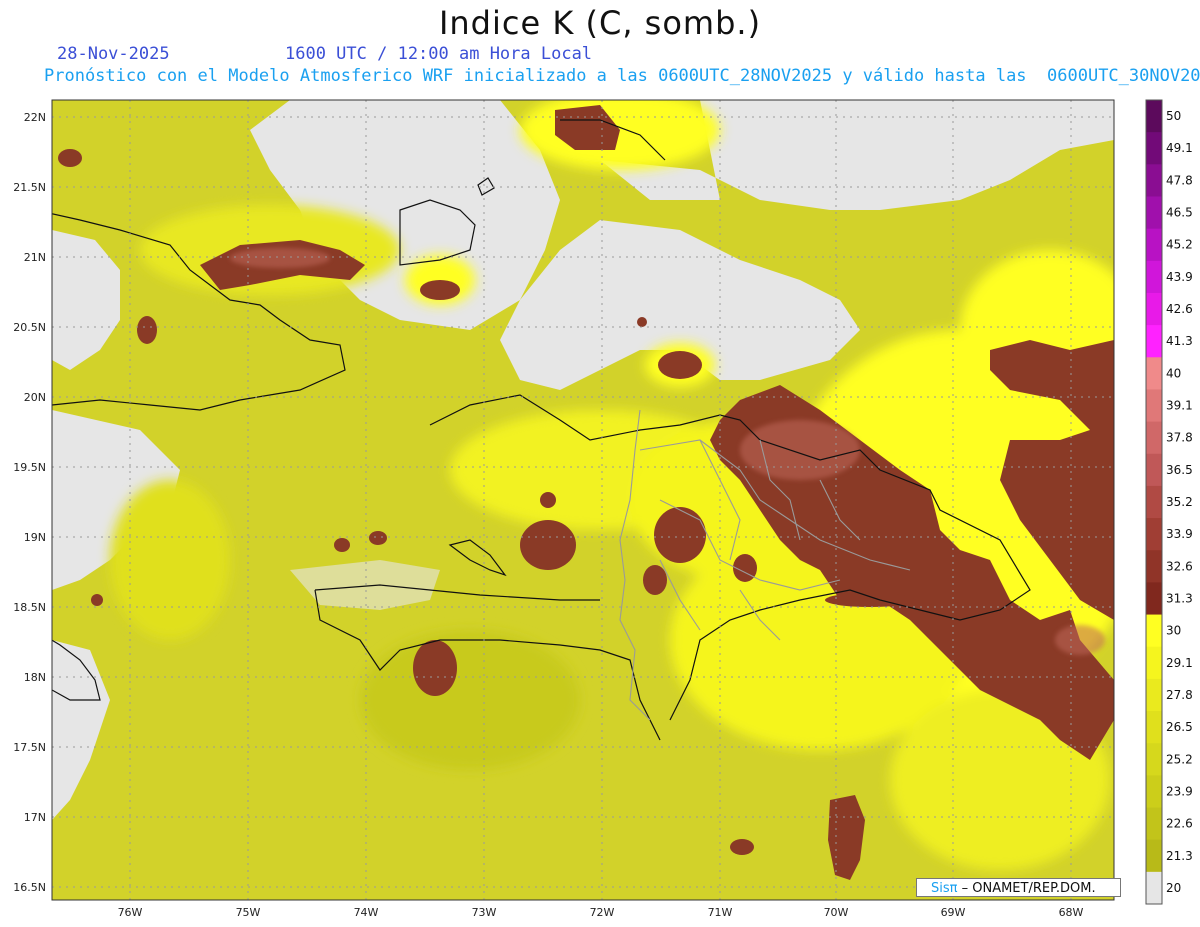 The image size is (1200, 927). Describe the element at coordinates (1173, 888) in the screenshot. I see `colorbar-label: 20` at that location.